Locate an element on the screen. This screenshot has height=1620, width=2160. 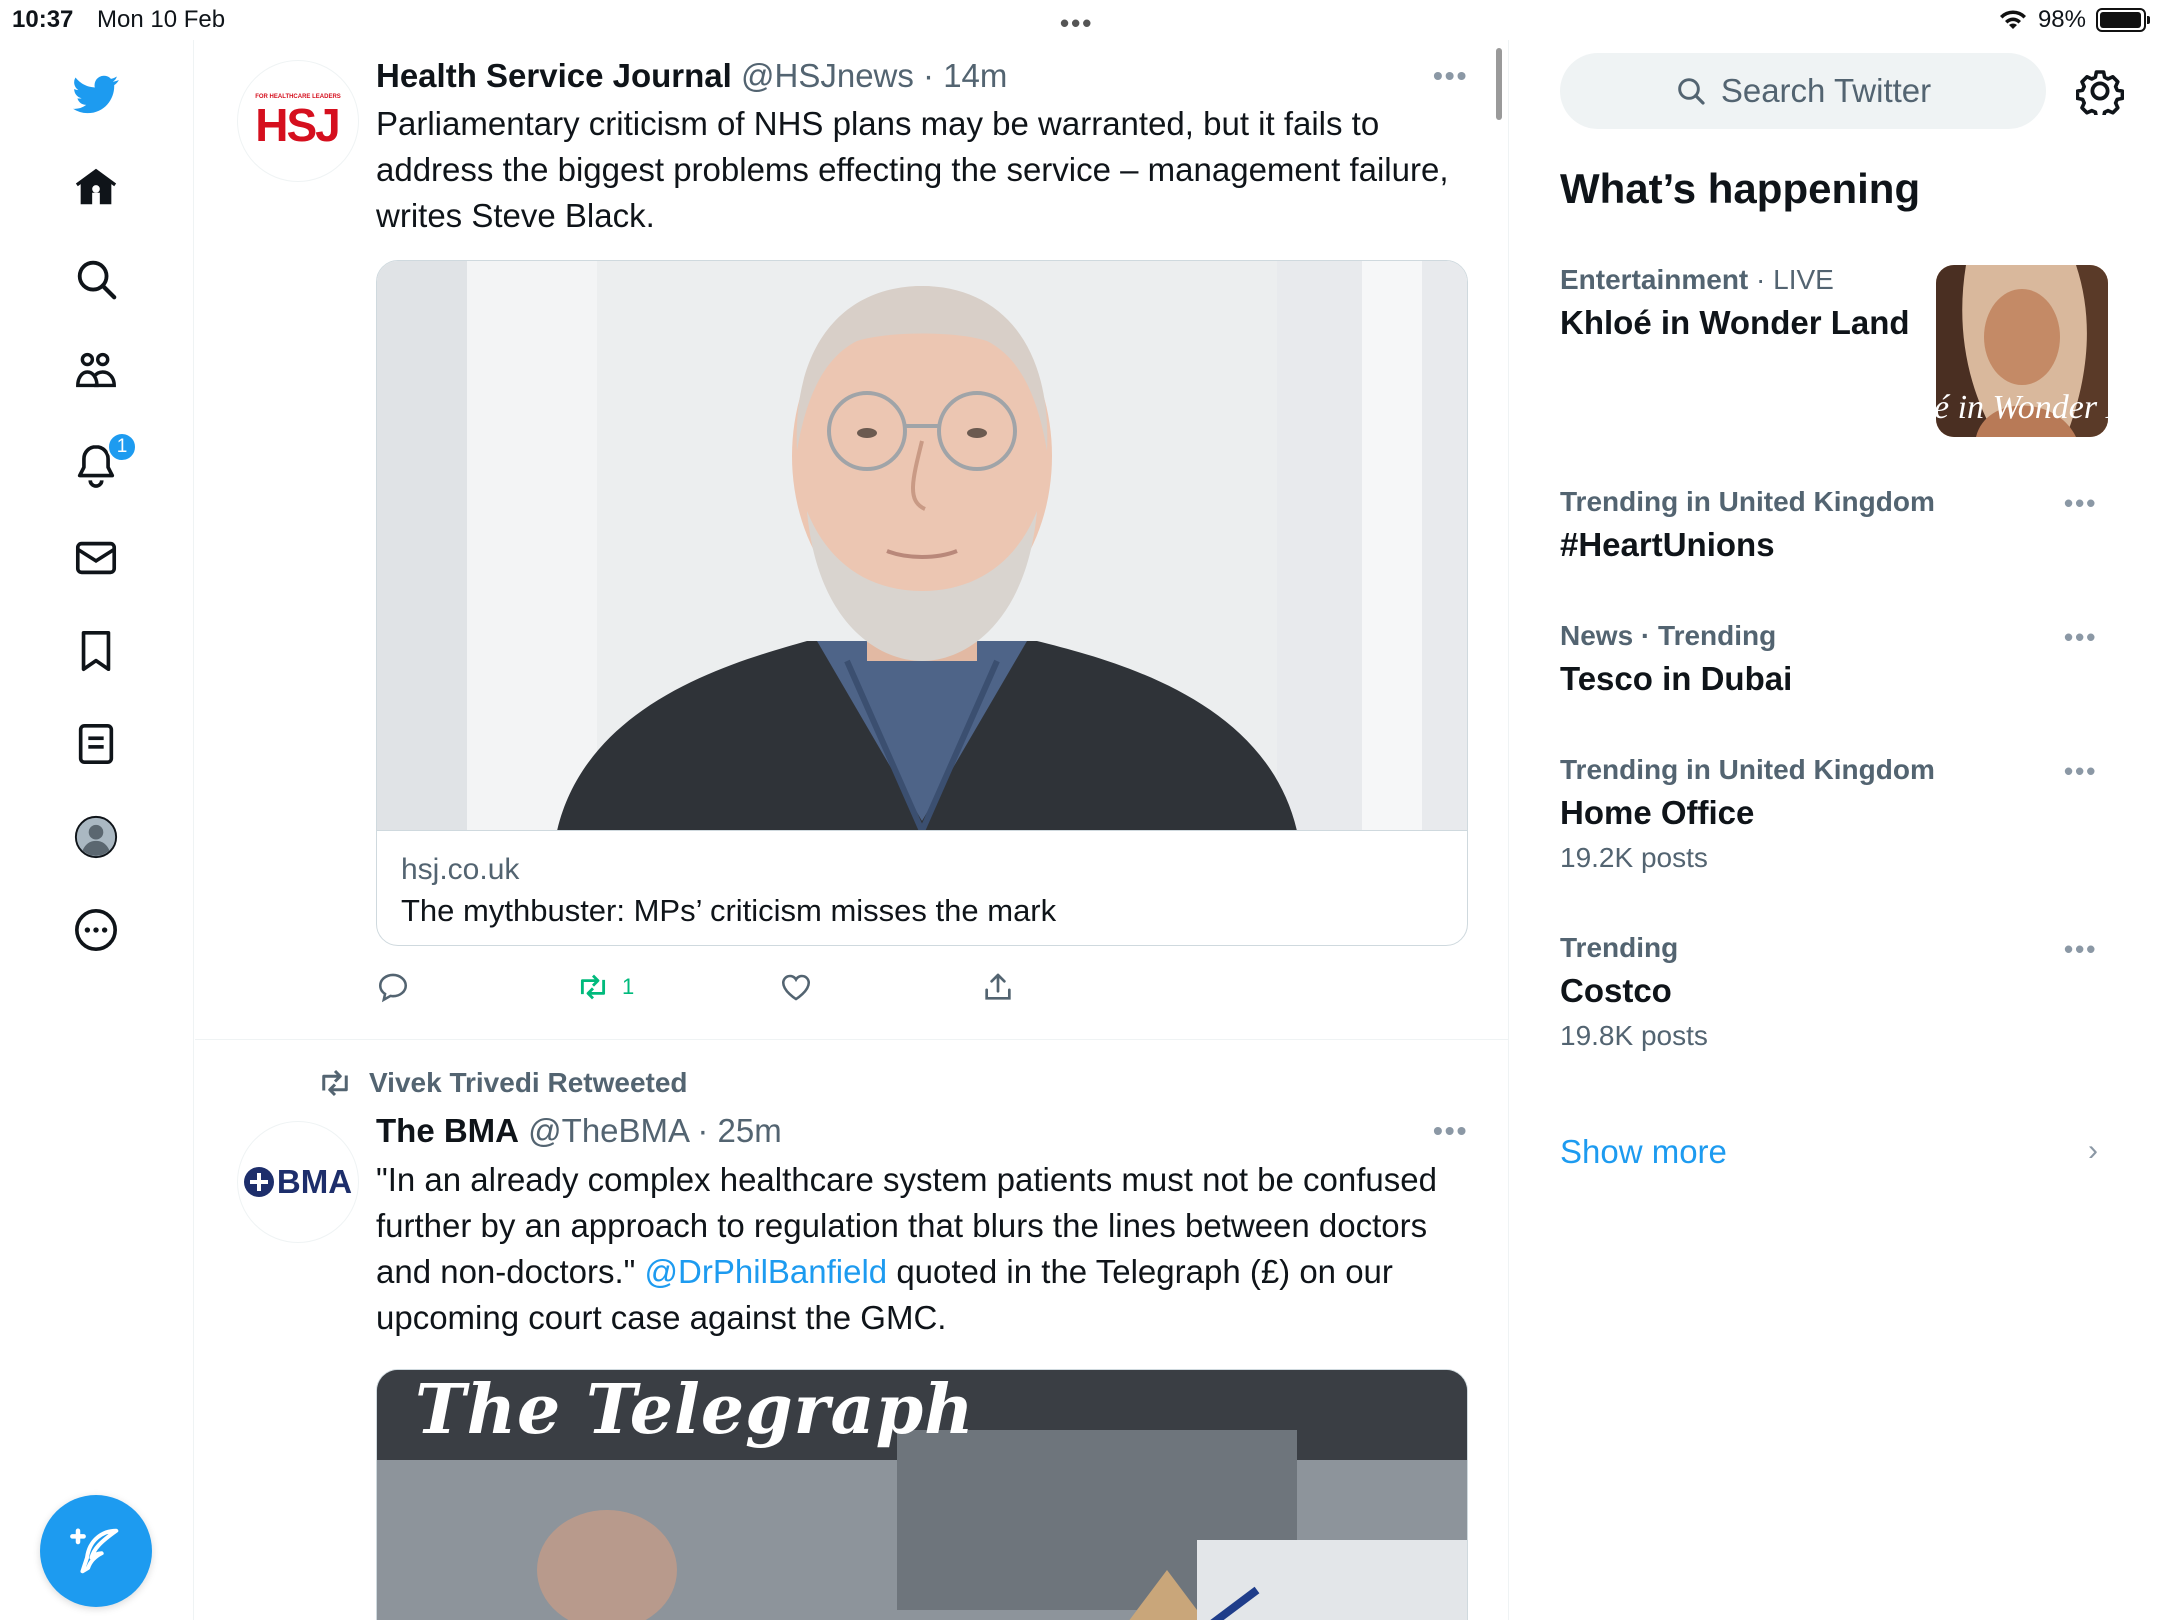
tweet-handle-time: @HSJnews · 14m is located at coordinates (874, 75).